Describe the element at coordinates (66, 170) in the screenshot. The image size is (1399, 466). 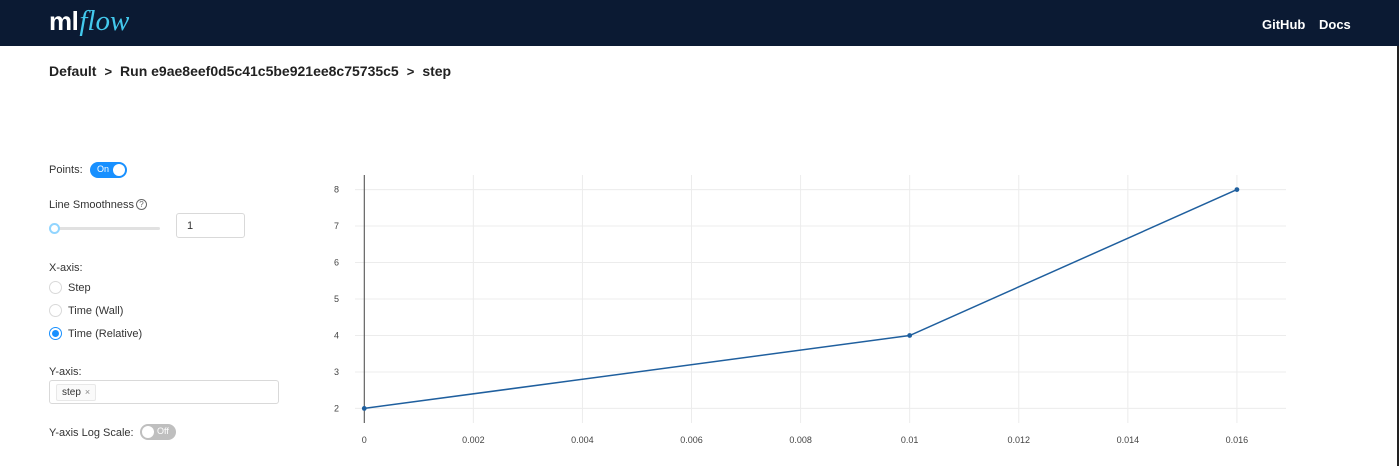
I see `points-label: Points:` at that location.